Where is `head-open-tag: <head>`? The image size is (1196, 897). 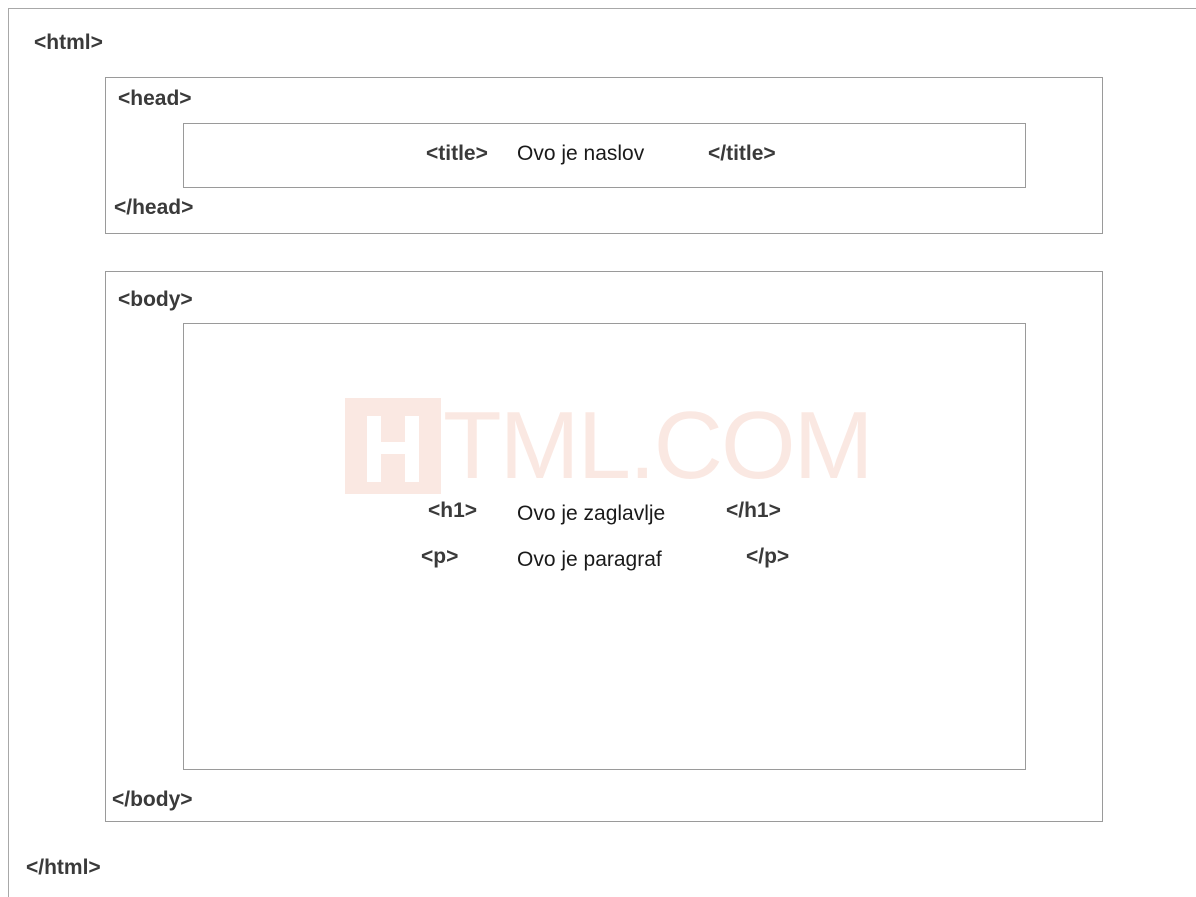
head-open-tag: <head> is located at coordinates (155, 98).